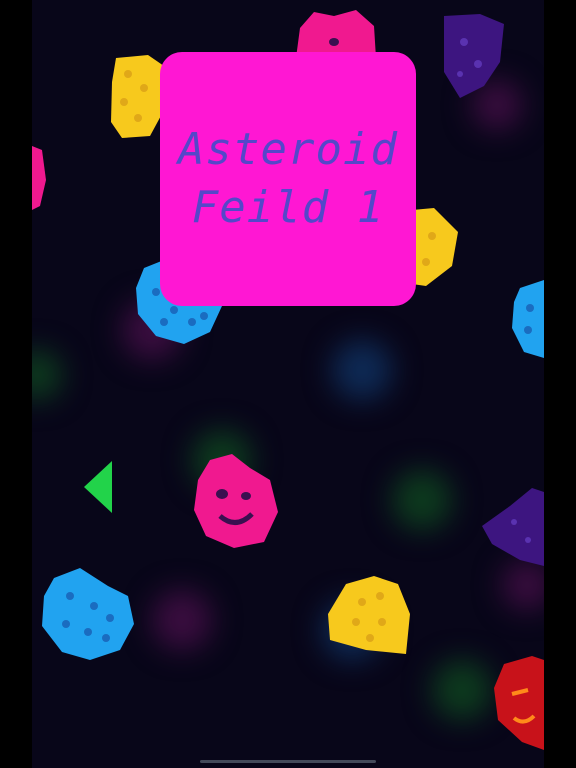 The image size is (576, 768). I want to click on level-title-line1: Asteroid, so click(288, 149).